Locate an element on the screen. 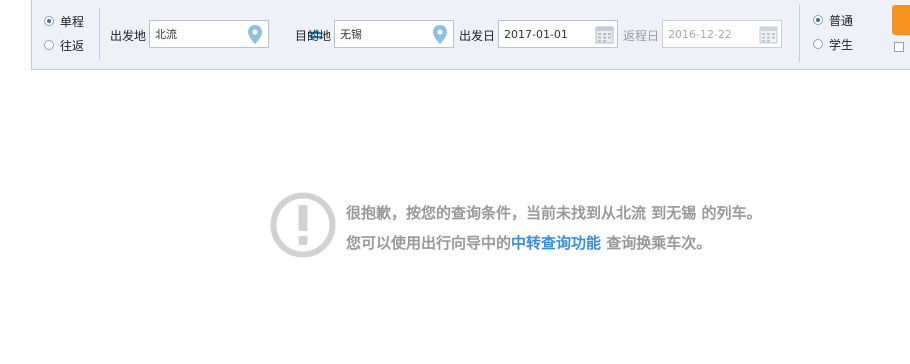 The image size is (910, 364). radio-one-way: 单程 is located at coordinates (64, 21).